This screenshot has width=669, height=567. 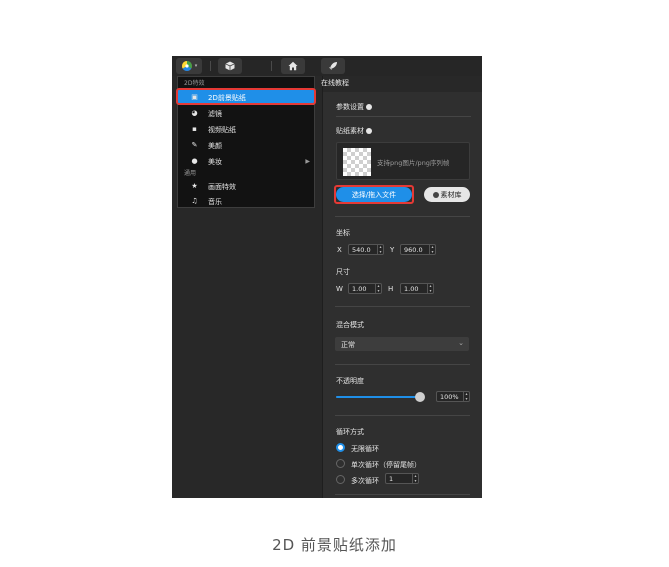 I want to click on loop-count-value: 1, so click(x=391, y=478).